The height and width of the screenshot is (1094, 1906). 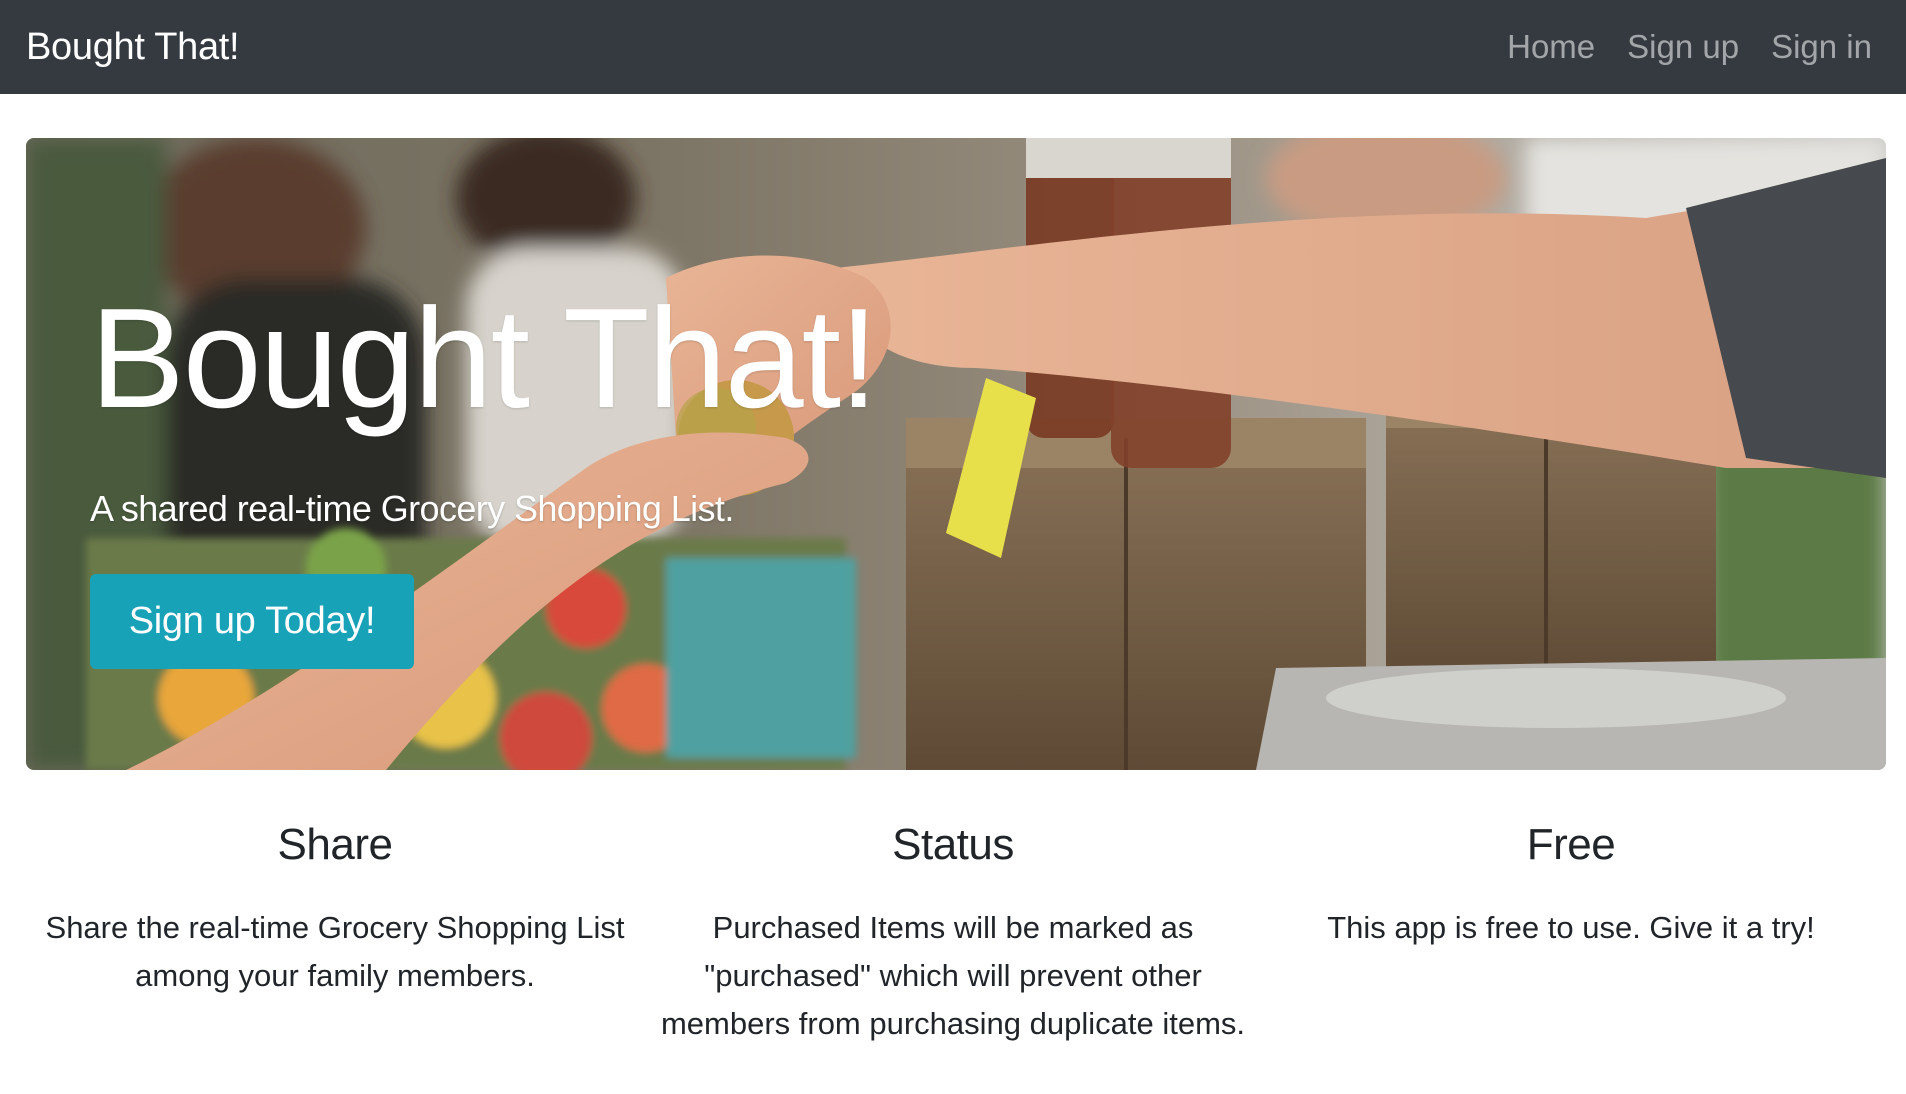 I want to click on nav-links: Home Sign up Sign in, so click(x=1689, y=47).